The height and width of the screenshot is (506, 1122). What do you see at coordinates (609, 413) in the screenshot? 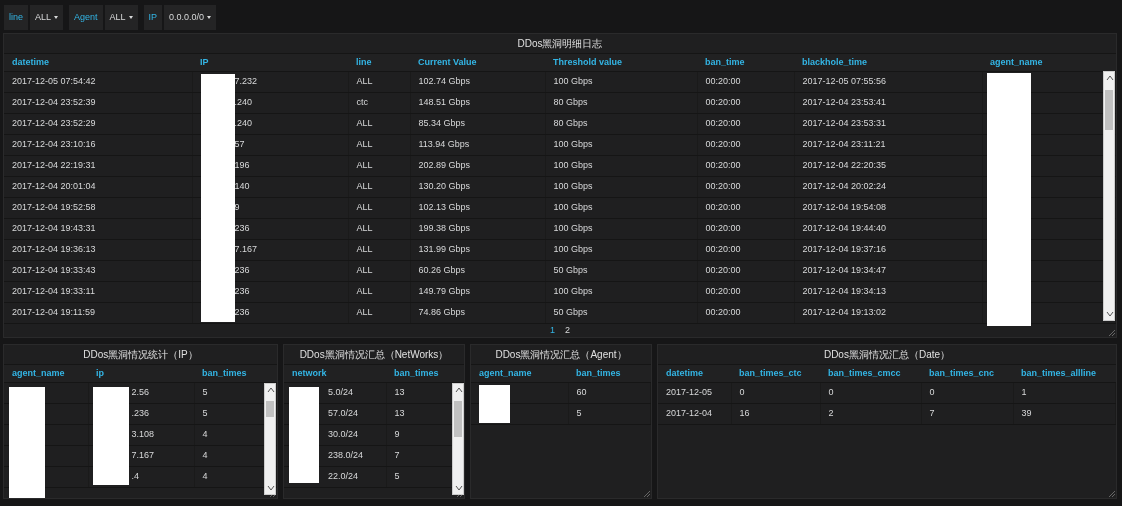
I see `table-cell: 5` at bounding box center [609, 413].